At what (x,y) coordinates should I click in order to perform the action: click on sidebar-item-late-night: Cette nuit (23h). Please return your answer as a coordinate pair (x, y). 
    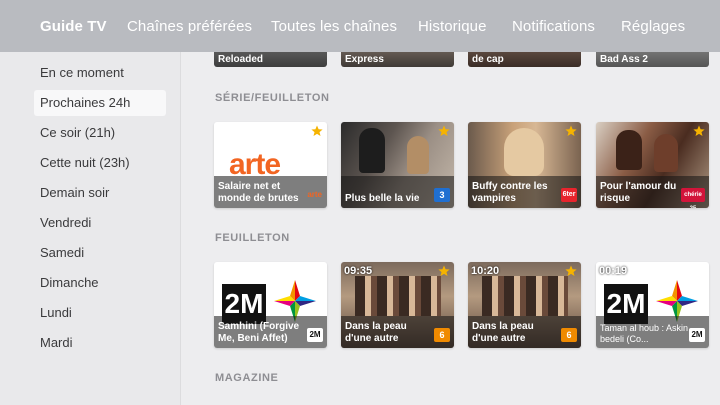
    Looking at the image, I should click on (100, 163).